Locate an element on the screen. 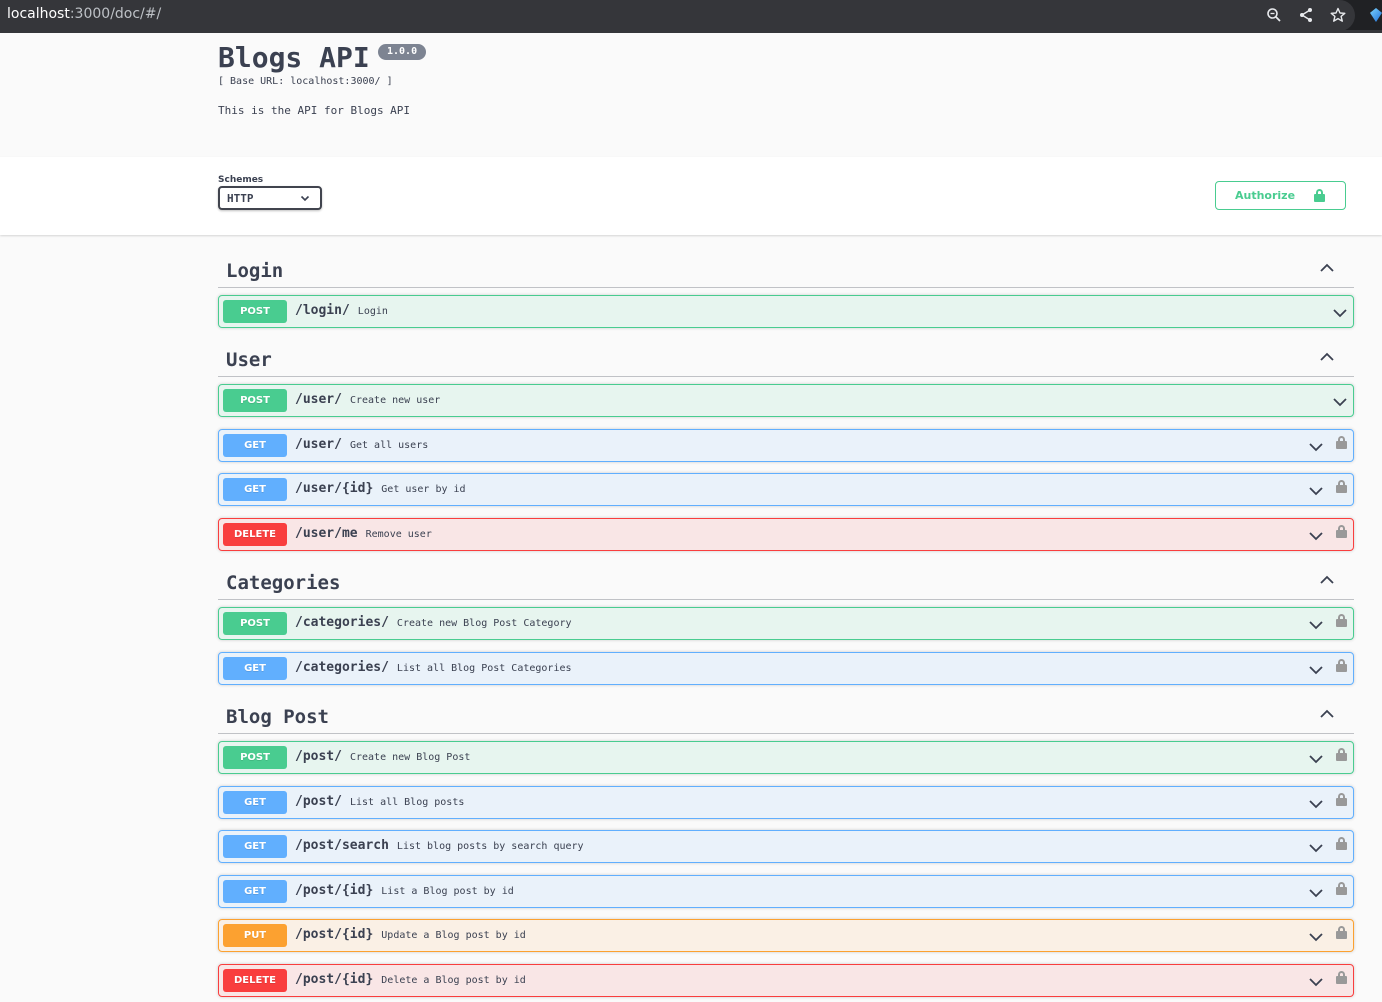 The height and width of the screenshot is (1002, 1382). operation-block: POST/login/Login is located at coordinates (786, 311).